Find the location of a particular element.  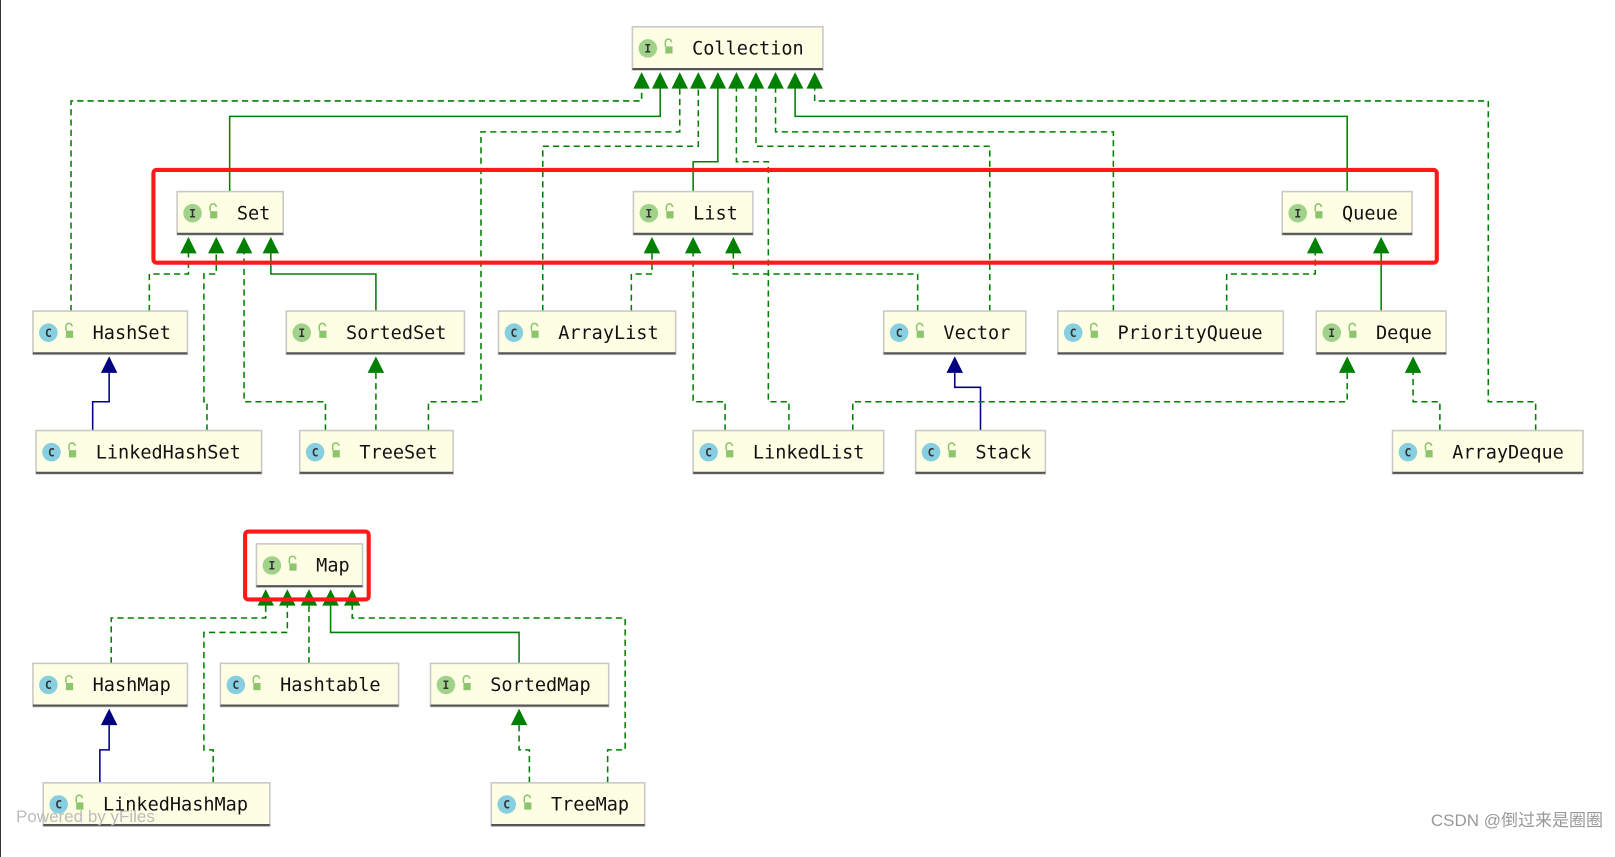

node-set: I Set is located at coordinates (230, 213).